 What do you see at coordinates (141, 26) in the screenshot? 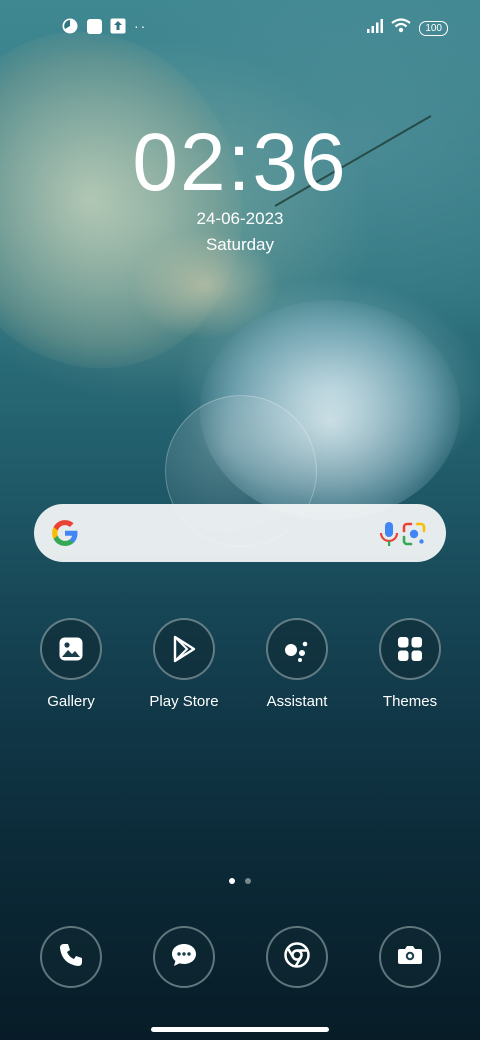
I see `more-dots-icon: ··` at bounding box center [141, 26].